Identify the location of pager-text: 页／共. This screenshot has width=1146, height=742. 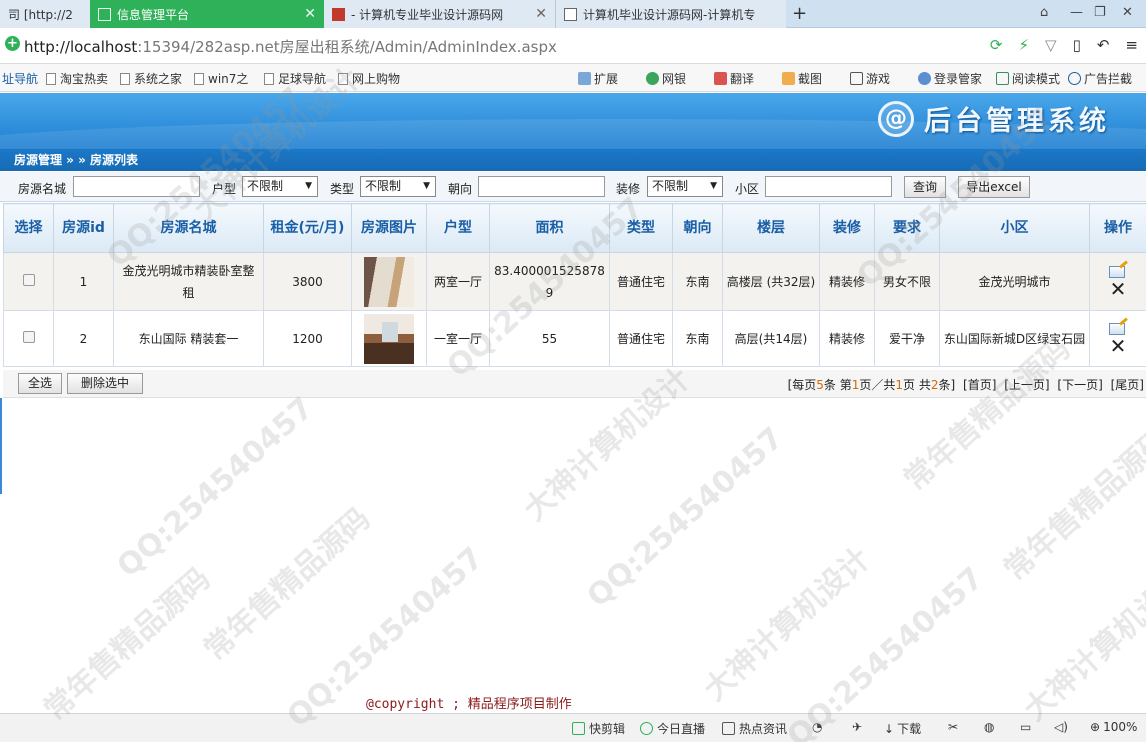
(877, 385).